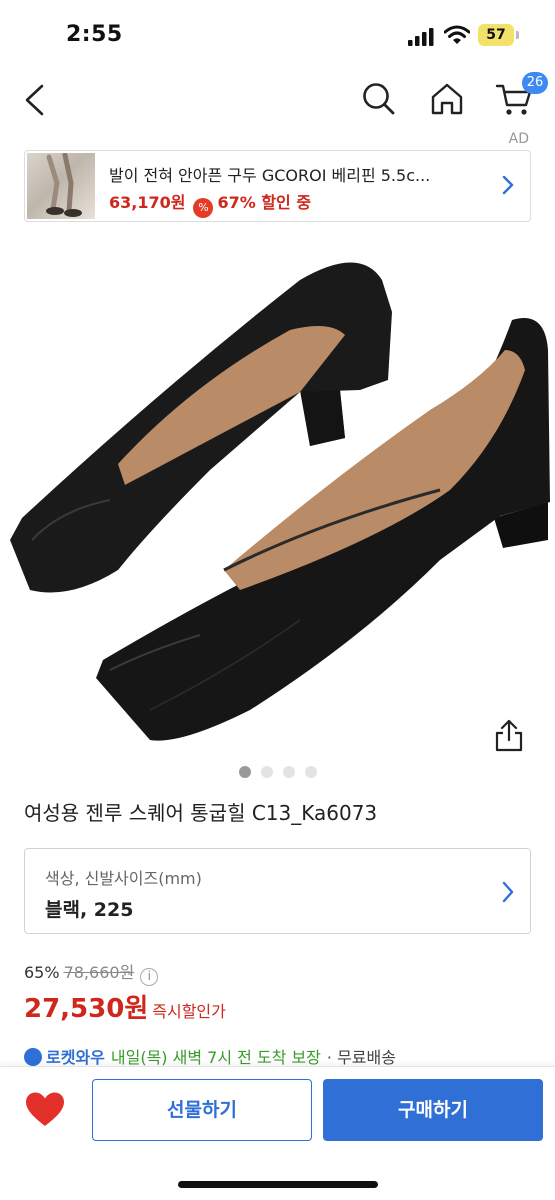 This screenshot has height=1200, width=555. Describe the element at coordinates (421, 37) in the screenshot. I see `signal-icon` at that location.